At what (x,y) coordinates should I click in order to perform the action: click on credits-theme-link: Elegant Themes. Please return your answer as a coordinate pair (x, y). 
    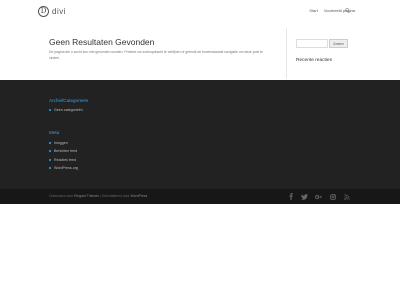
    Looking at the image, I should click on (86, 196).